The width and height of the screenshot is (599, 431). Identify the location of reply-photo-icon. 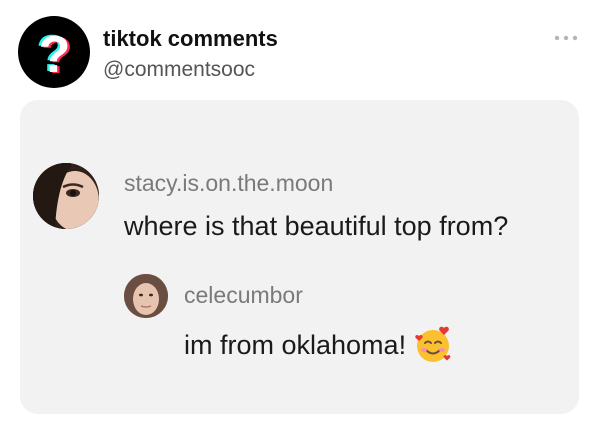
(146, 296).